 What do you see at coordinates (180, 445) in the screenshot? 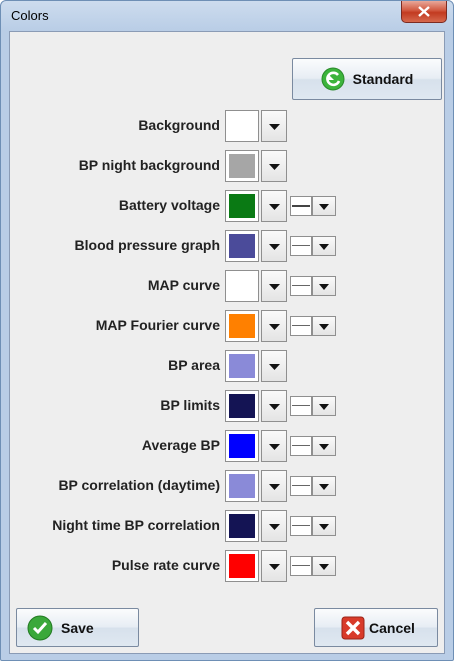
I see `color-row-label: Average BP` at bounding box center [180, 445].